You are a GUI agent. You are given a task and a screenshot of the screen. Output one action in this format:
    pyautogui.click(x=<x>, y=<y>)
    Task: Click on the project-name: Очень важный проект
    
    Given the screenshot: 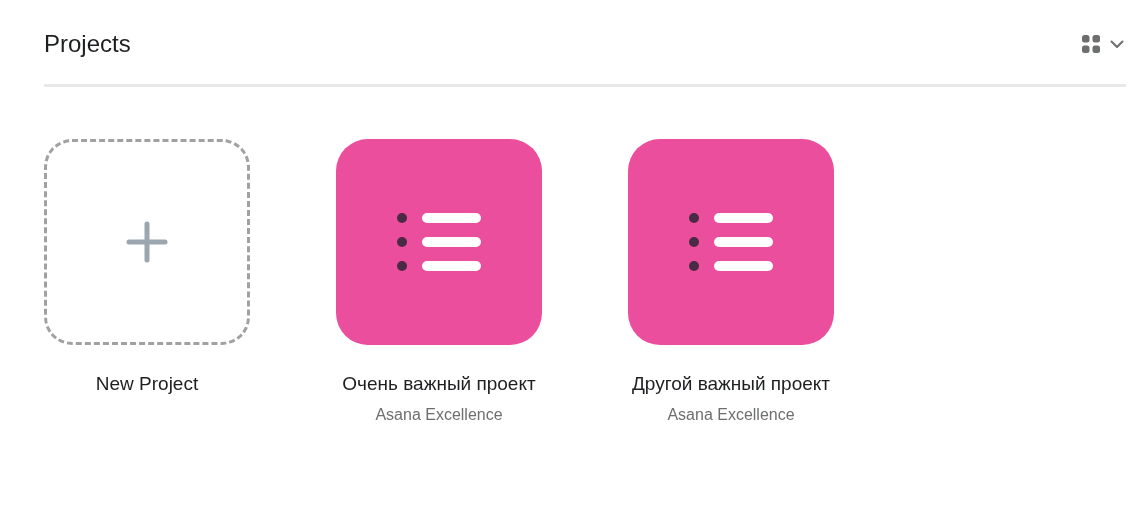 What is the action you would take?
    pyautogui.click(x=439, y=383)
    